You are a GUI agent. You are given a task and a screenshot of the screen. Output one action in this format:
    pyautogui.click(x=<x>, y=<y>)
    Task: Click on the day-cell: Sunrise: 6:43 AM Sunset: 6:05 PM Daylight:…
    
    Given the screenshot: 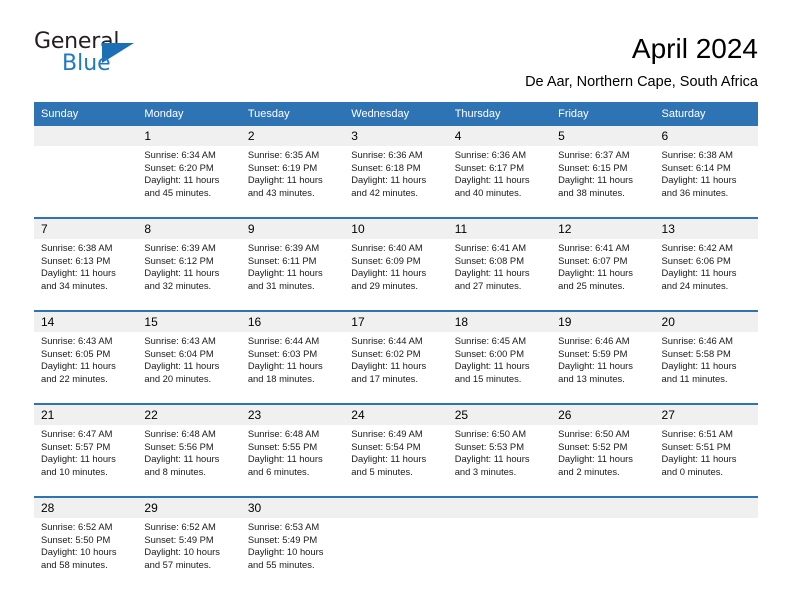 What is the action you would take?
    pyautogui.click(x=86, y=368)
    